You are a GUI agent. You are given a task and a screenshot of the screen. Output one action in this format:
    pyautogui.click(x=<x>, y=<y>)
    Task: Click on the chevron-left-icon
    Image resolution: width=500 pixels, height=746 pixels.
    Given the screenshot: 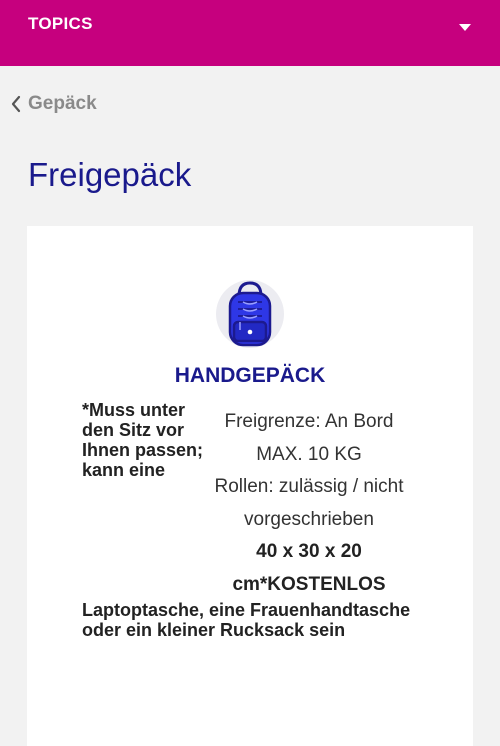 What is the action you would take?
    pyautogui.click(x=16, y=104)
    